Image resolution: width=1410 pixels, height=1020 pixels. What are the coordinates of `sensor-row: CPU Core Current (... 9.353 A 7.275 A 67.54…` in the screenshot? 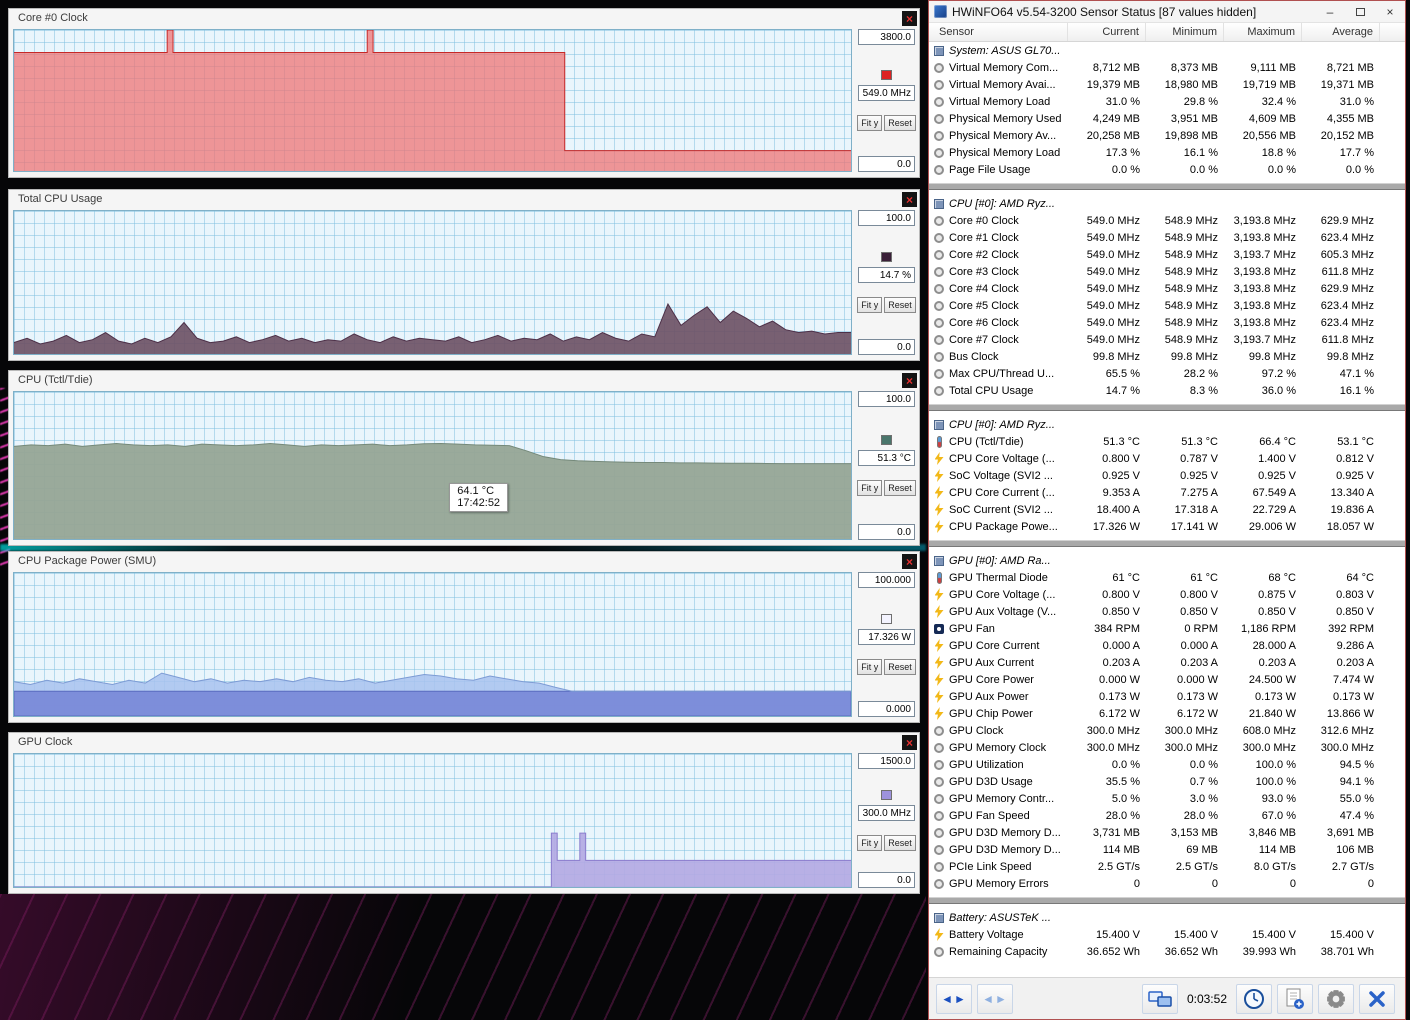 It's located at (1167, 492).